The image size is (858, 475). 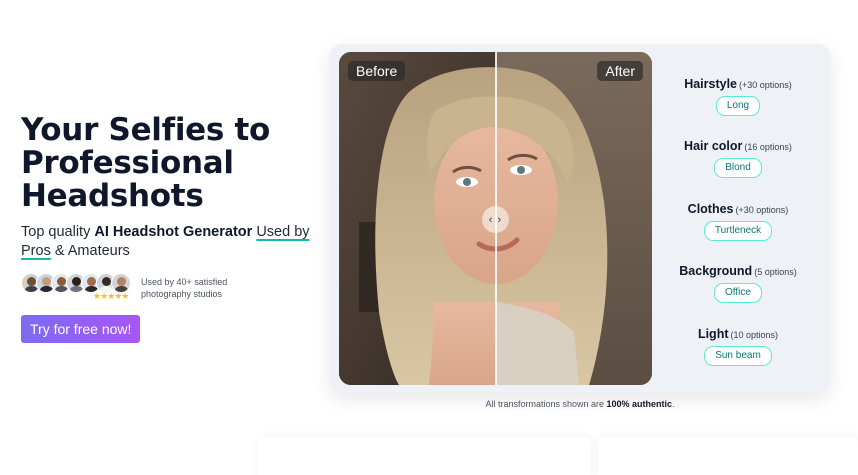 I want to click on option-title: Background (5 options), so click(x=738, y=271).